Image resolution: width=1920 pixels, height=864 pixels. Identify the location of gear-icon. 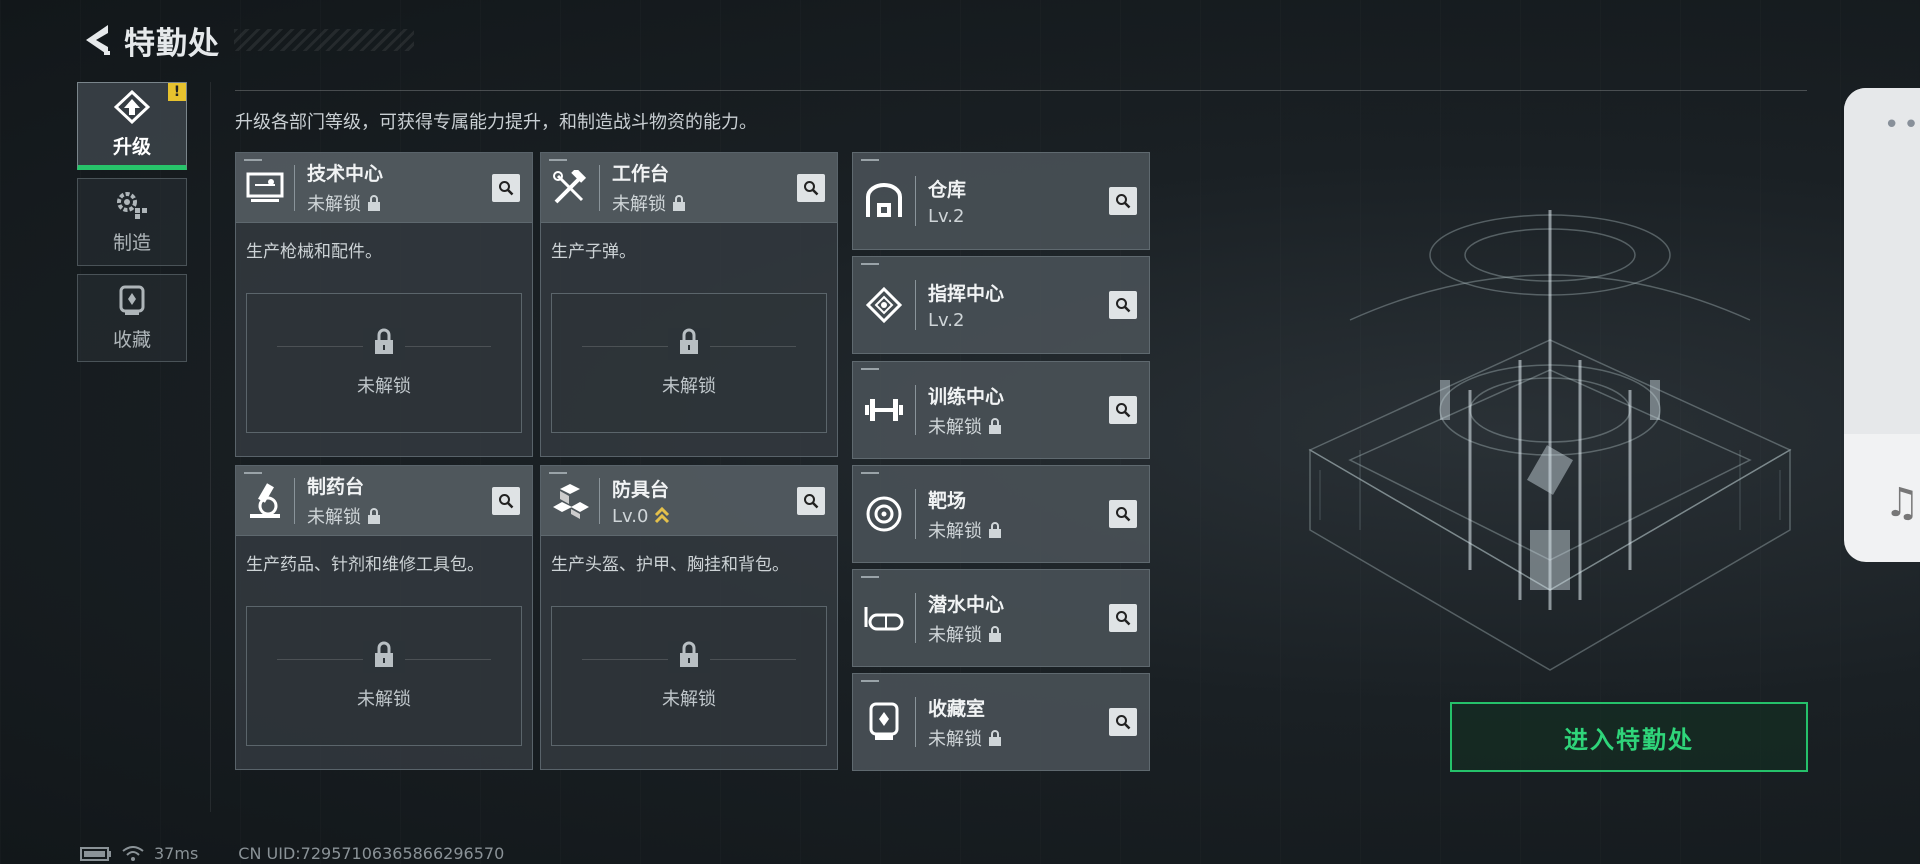
(132, 205).